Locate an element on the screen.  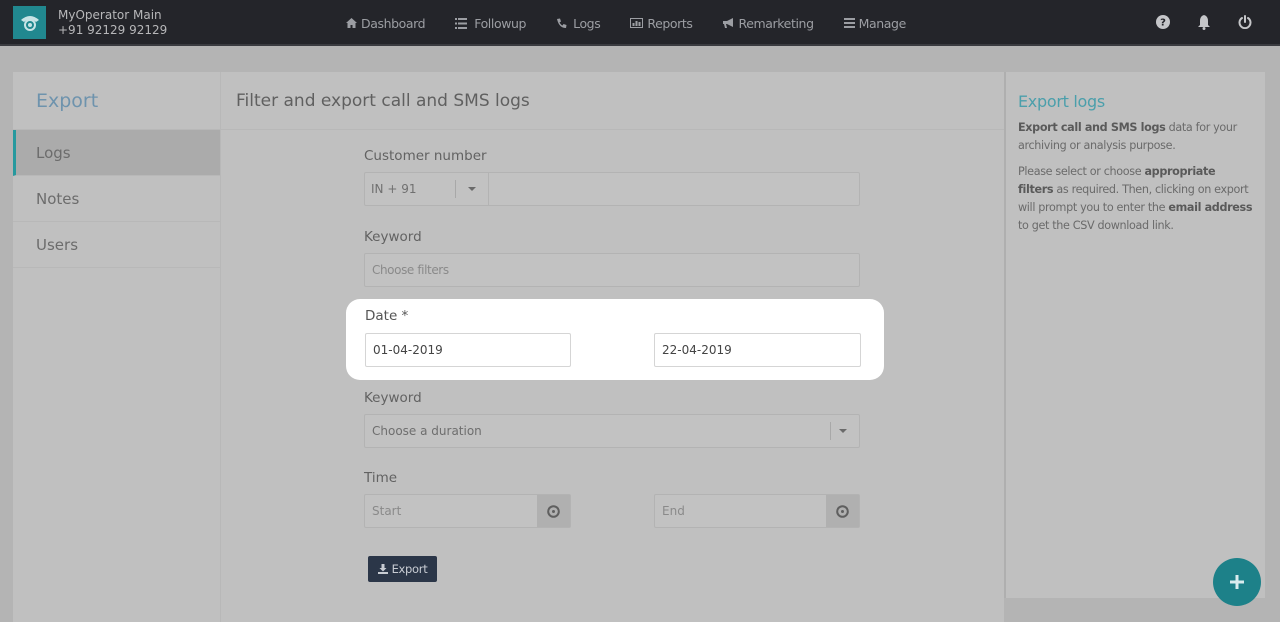
nav-manage: Manage is located at coordinates (875, 23).